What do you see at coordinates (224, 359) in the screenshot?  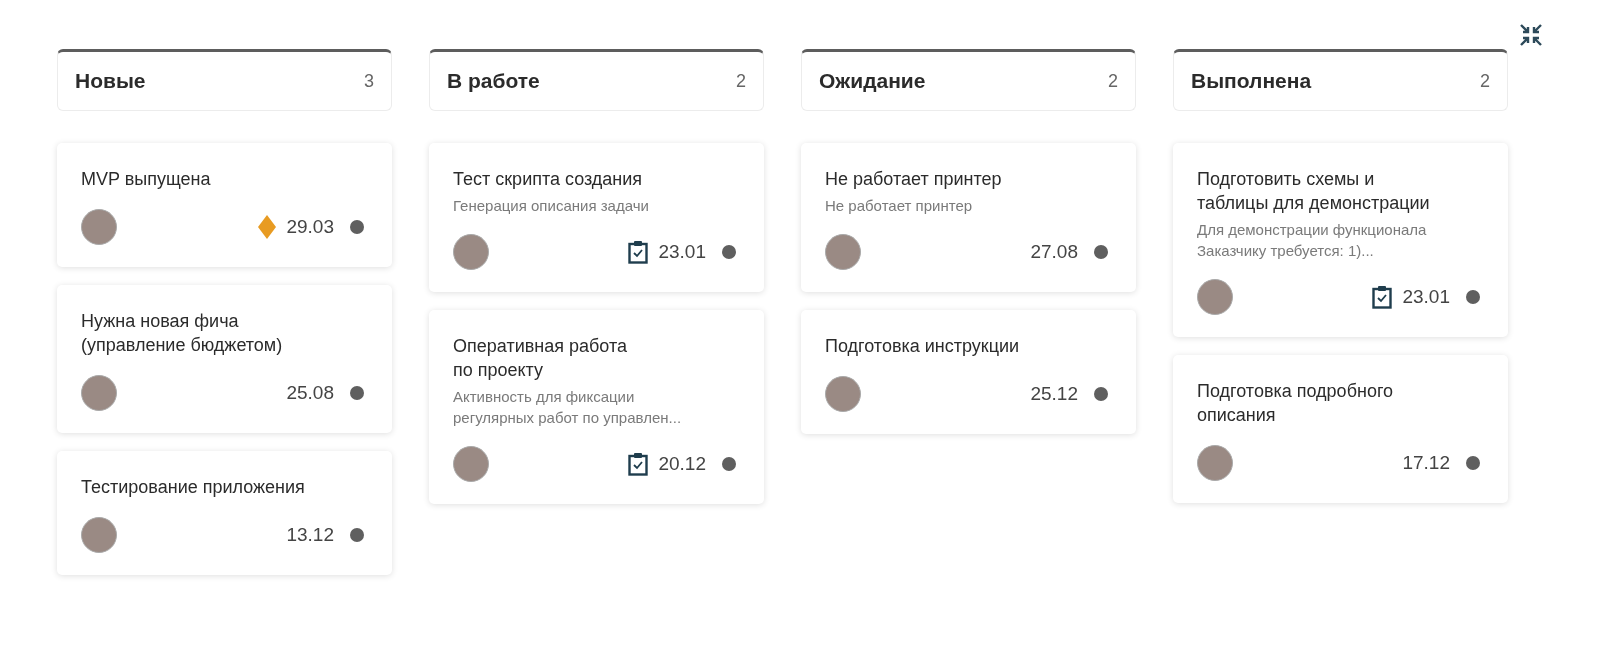 I see `task-card: Нужна новая фича (управление бюджетом) 25.08` at bounding box center [224, 359].